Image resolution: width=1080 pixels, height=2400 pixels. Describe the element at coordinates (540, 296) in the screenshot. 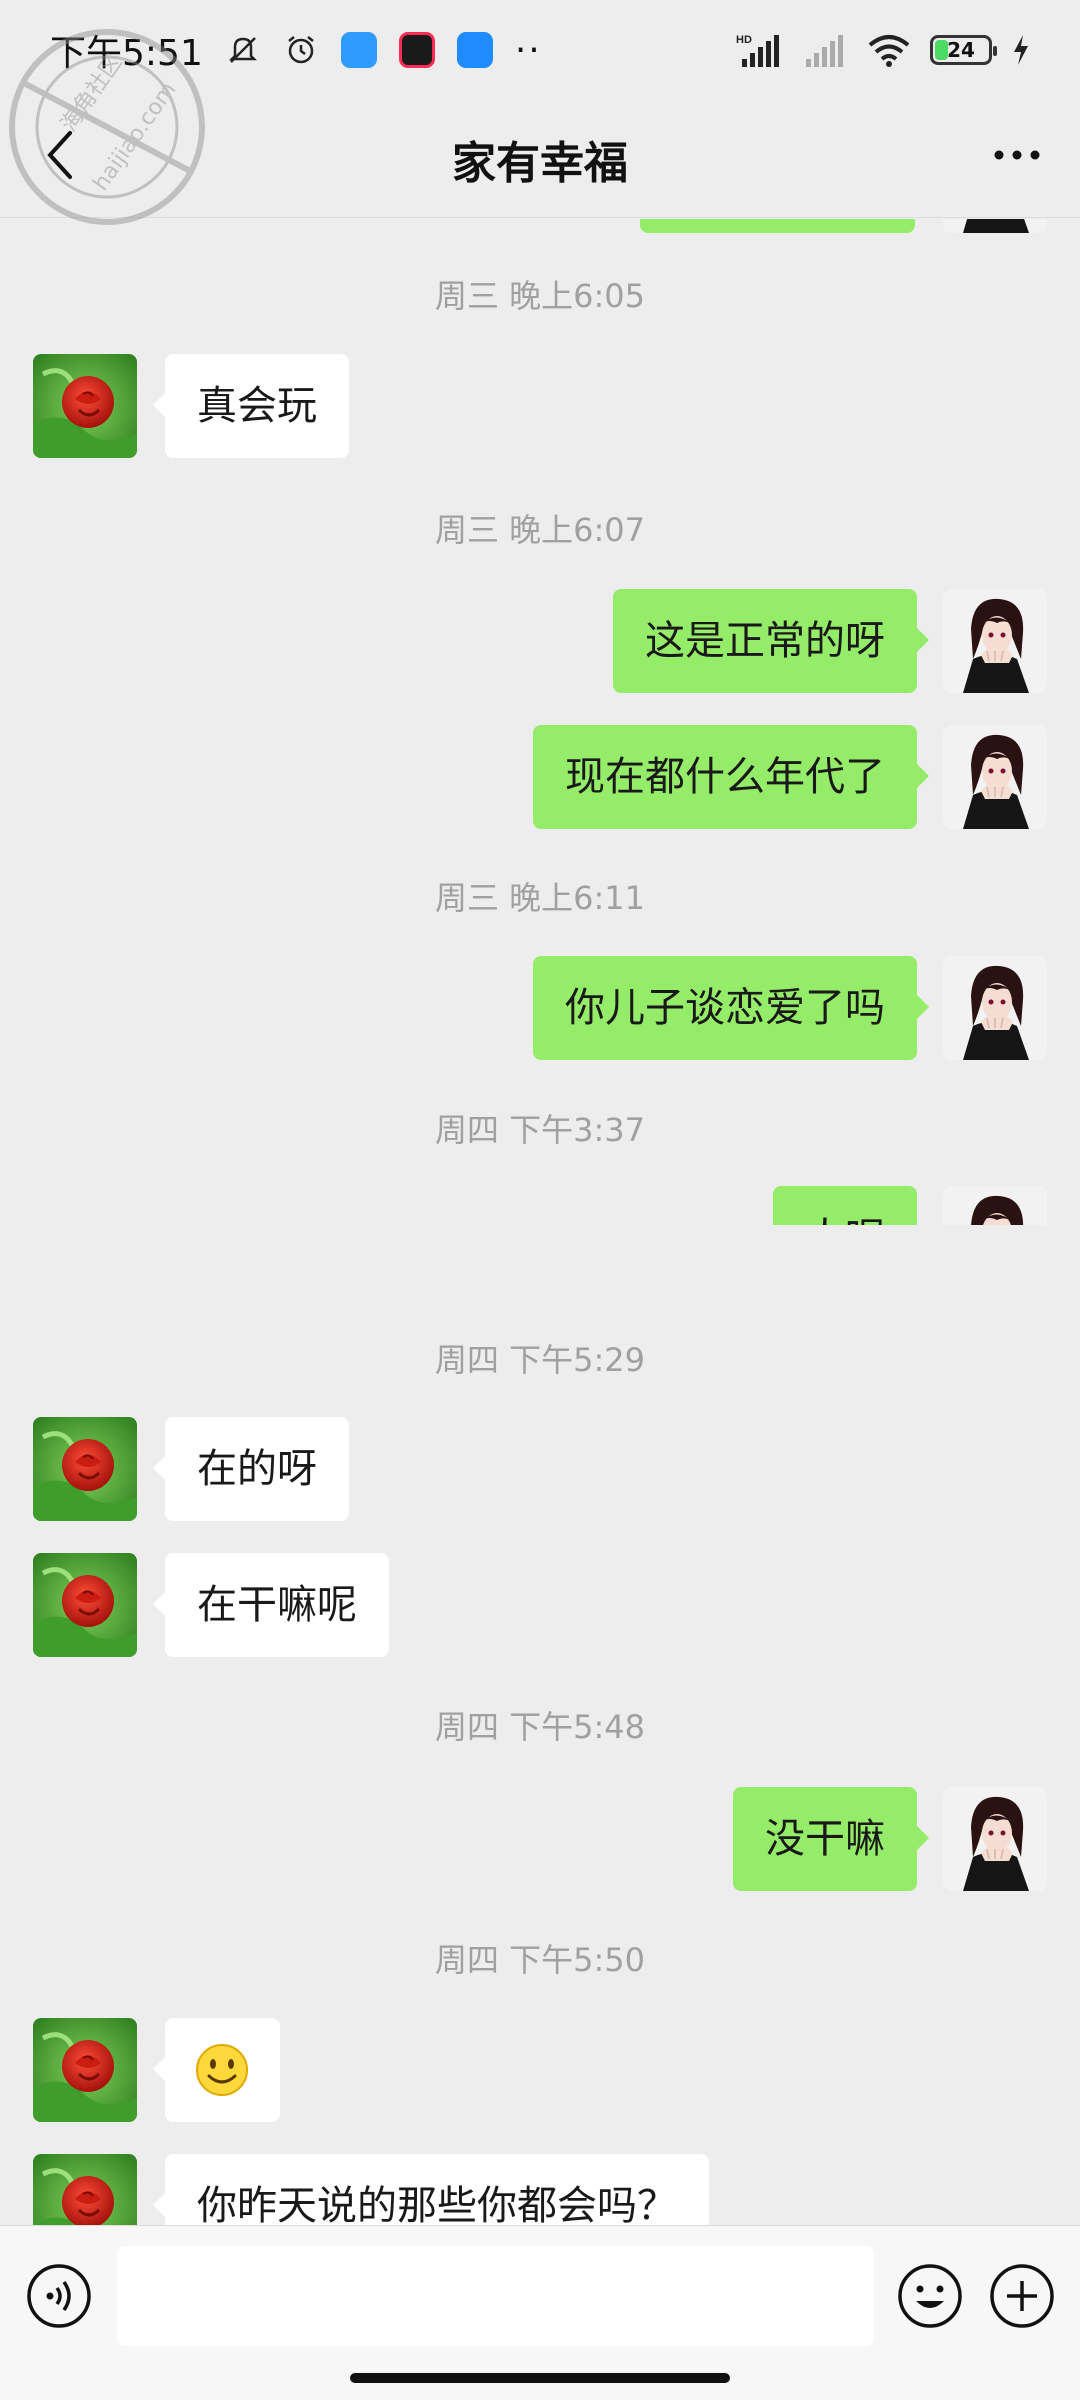

I see `timestamp: 周三 晚上6:05` at that location.